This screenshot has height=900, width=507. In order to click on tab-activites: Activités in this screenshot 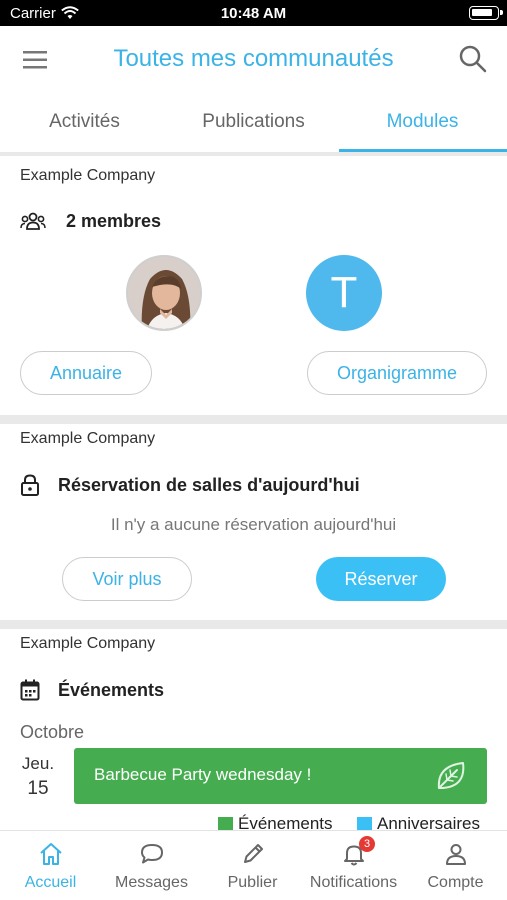, I will do `click(84, 122)`.